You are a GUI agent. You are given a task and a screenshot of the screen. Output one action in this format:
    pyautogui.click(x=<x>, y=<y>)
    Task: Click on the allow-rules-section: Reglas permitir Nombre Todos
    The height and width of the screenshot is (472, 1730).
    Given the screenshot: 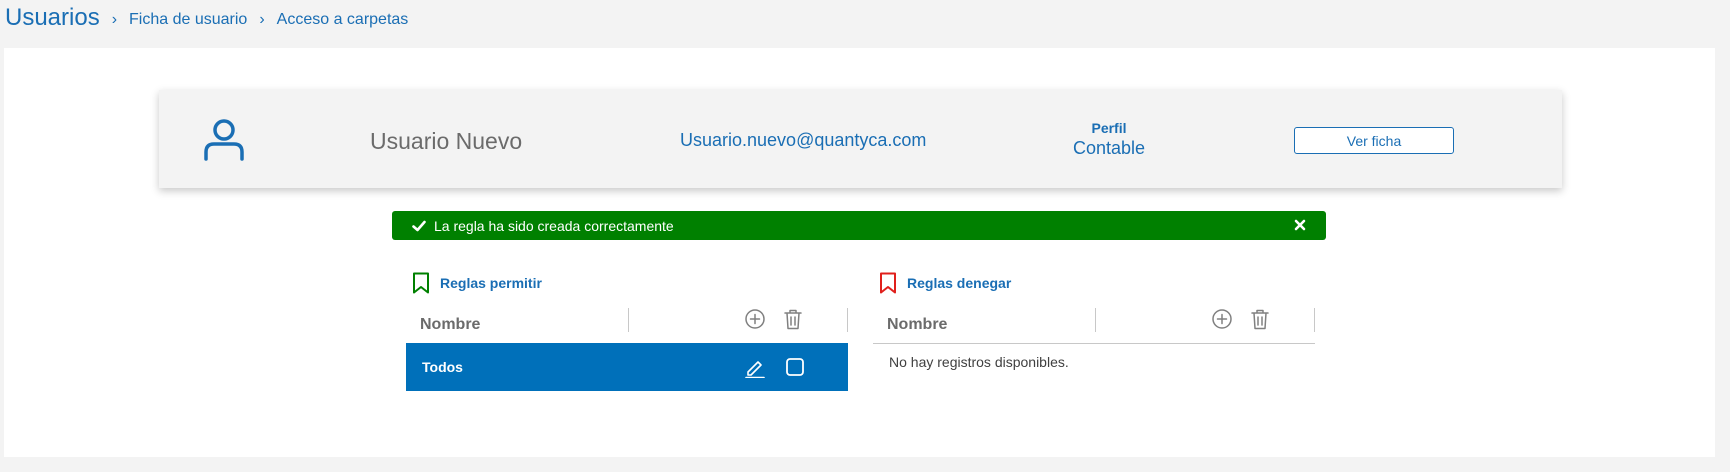 What is the action you would take?
    pyautogui.click(x=627, y=331)
    